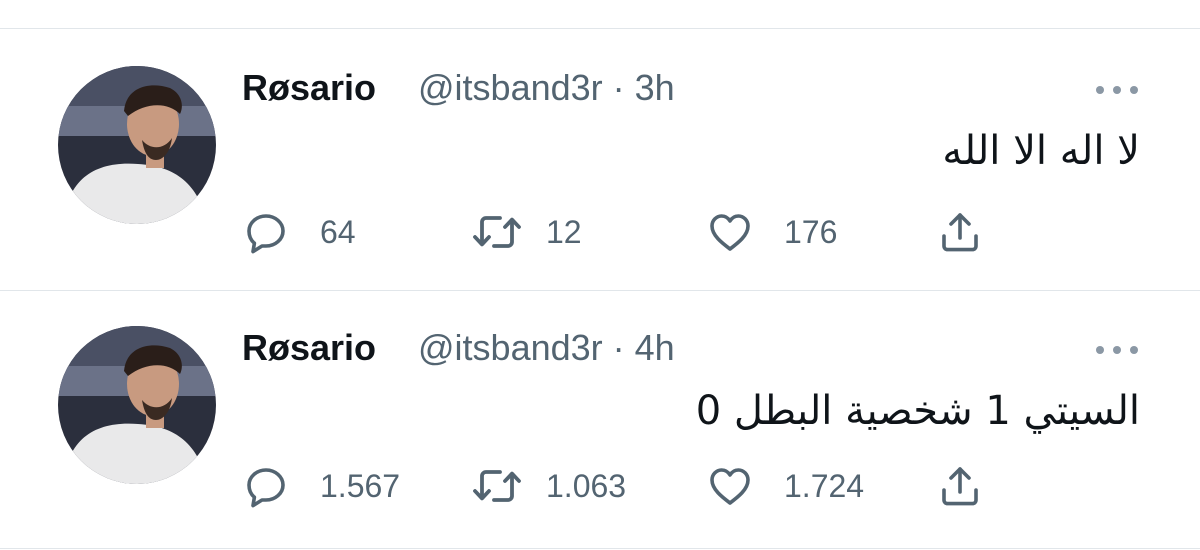 The width and height of the screenshot is (1200, 550). What do you see at coordinates (338, 231) in the screenshot?
I see `reply-count: 64` at bounding box center [338, 231].